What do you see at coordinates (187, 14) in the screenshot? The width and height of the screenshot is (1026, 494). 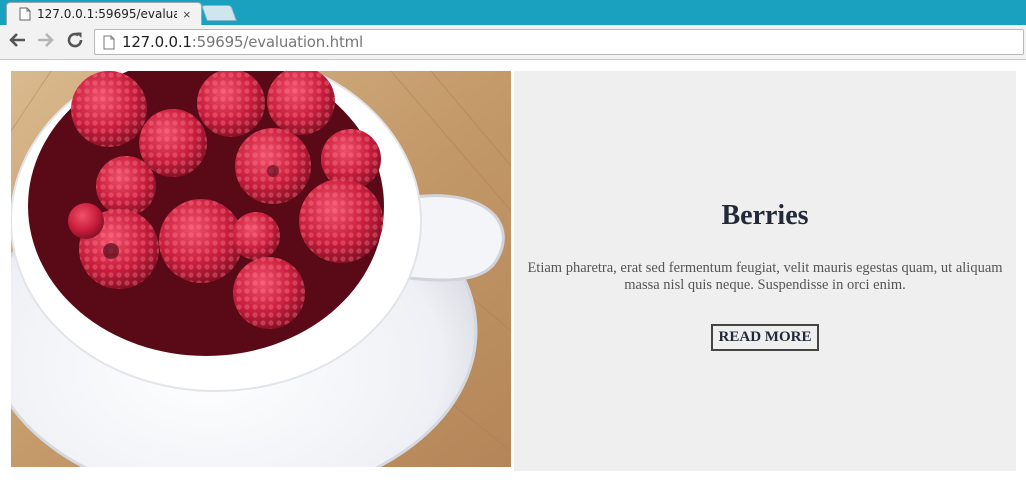 I see `close-icon: ×` at bounding box center [187, 14].